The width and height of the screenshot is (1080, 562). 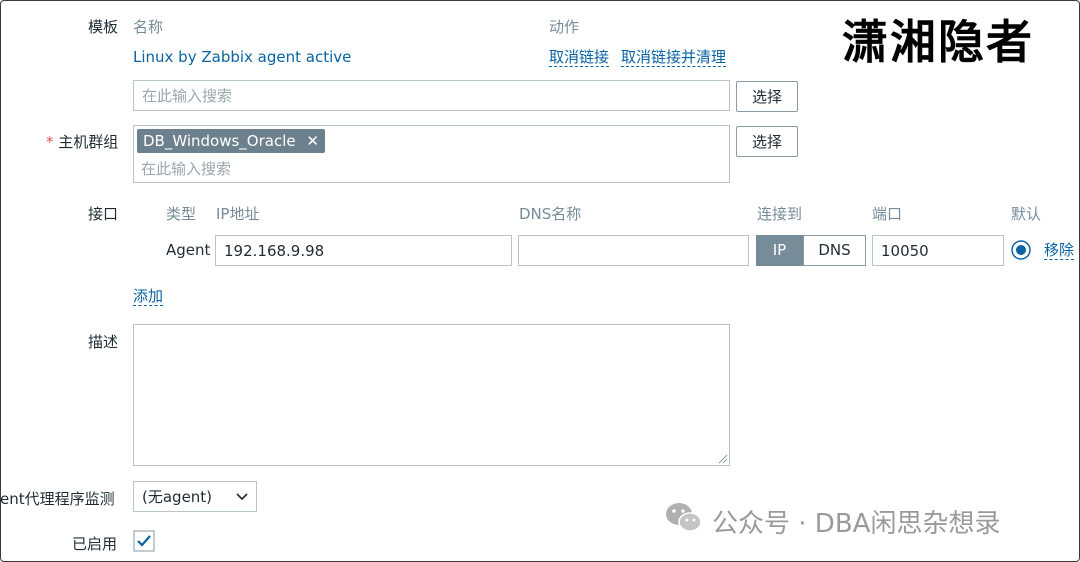 I want to click on host-group-tag: DB_Windows_Oracle ✕, so click(x=231, y=141).